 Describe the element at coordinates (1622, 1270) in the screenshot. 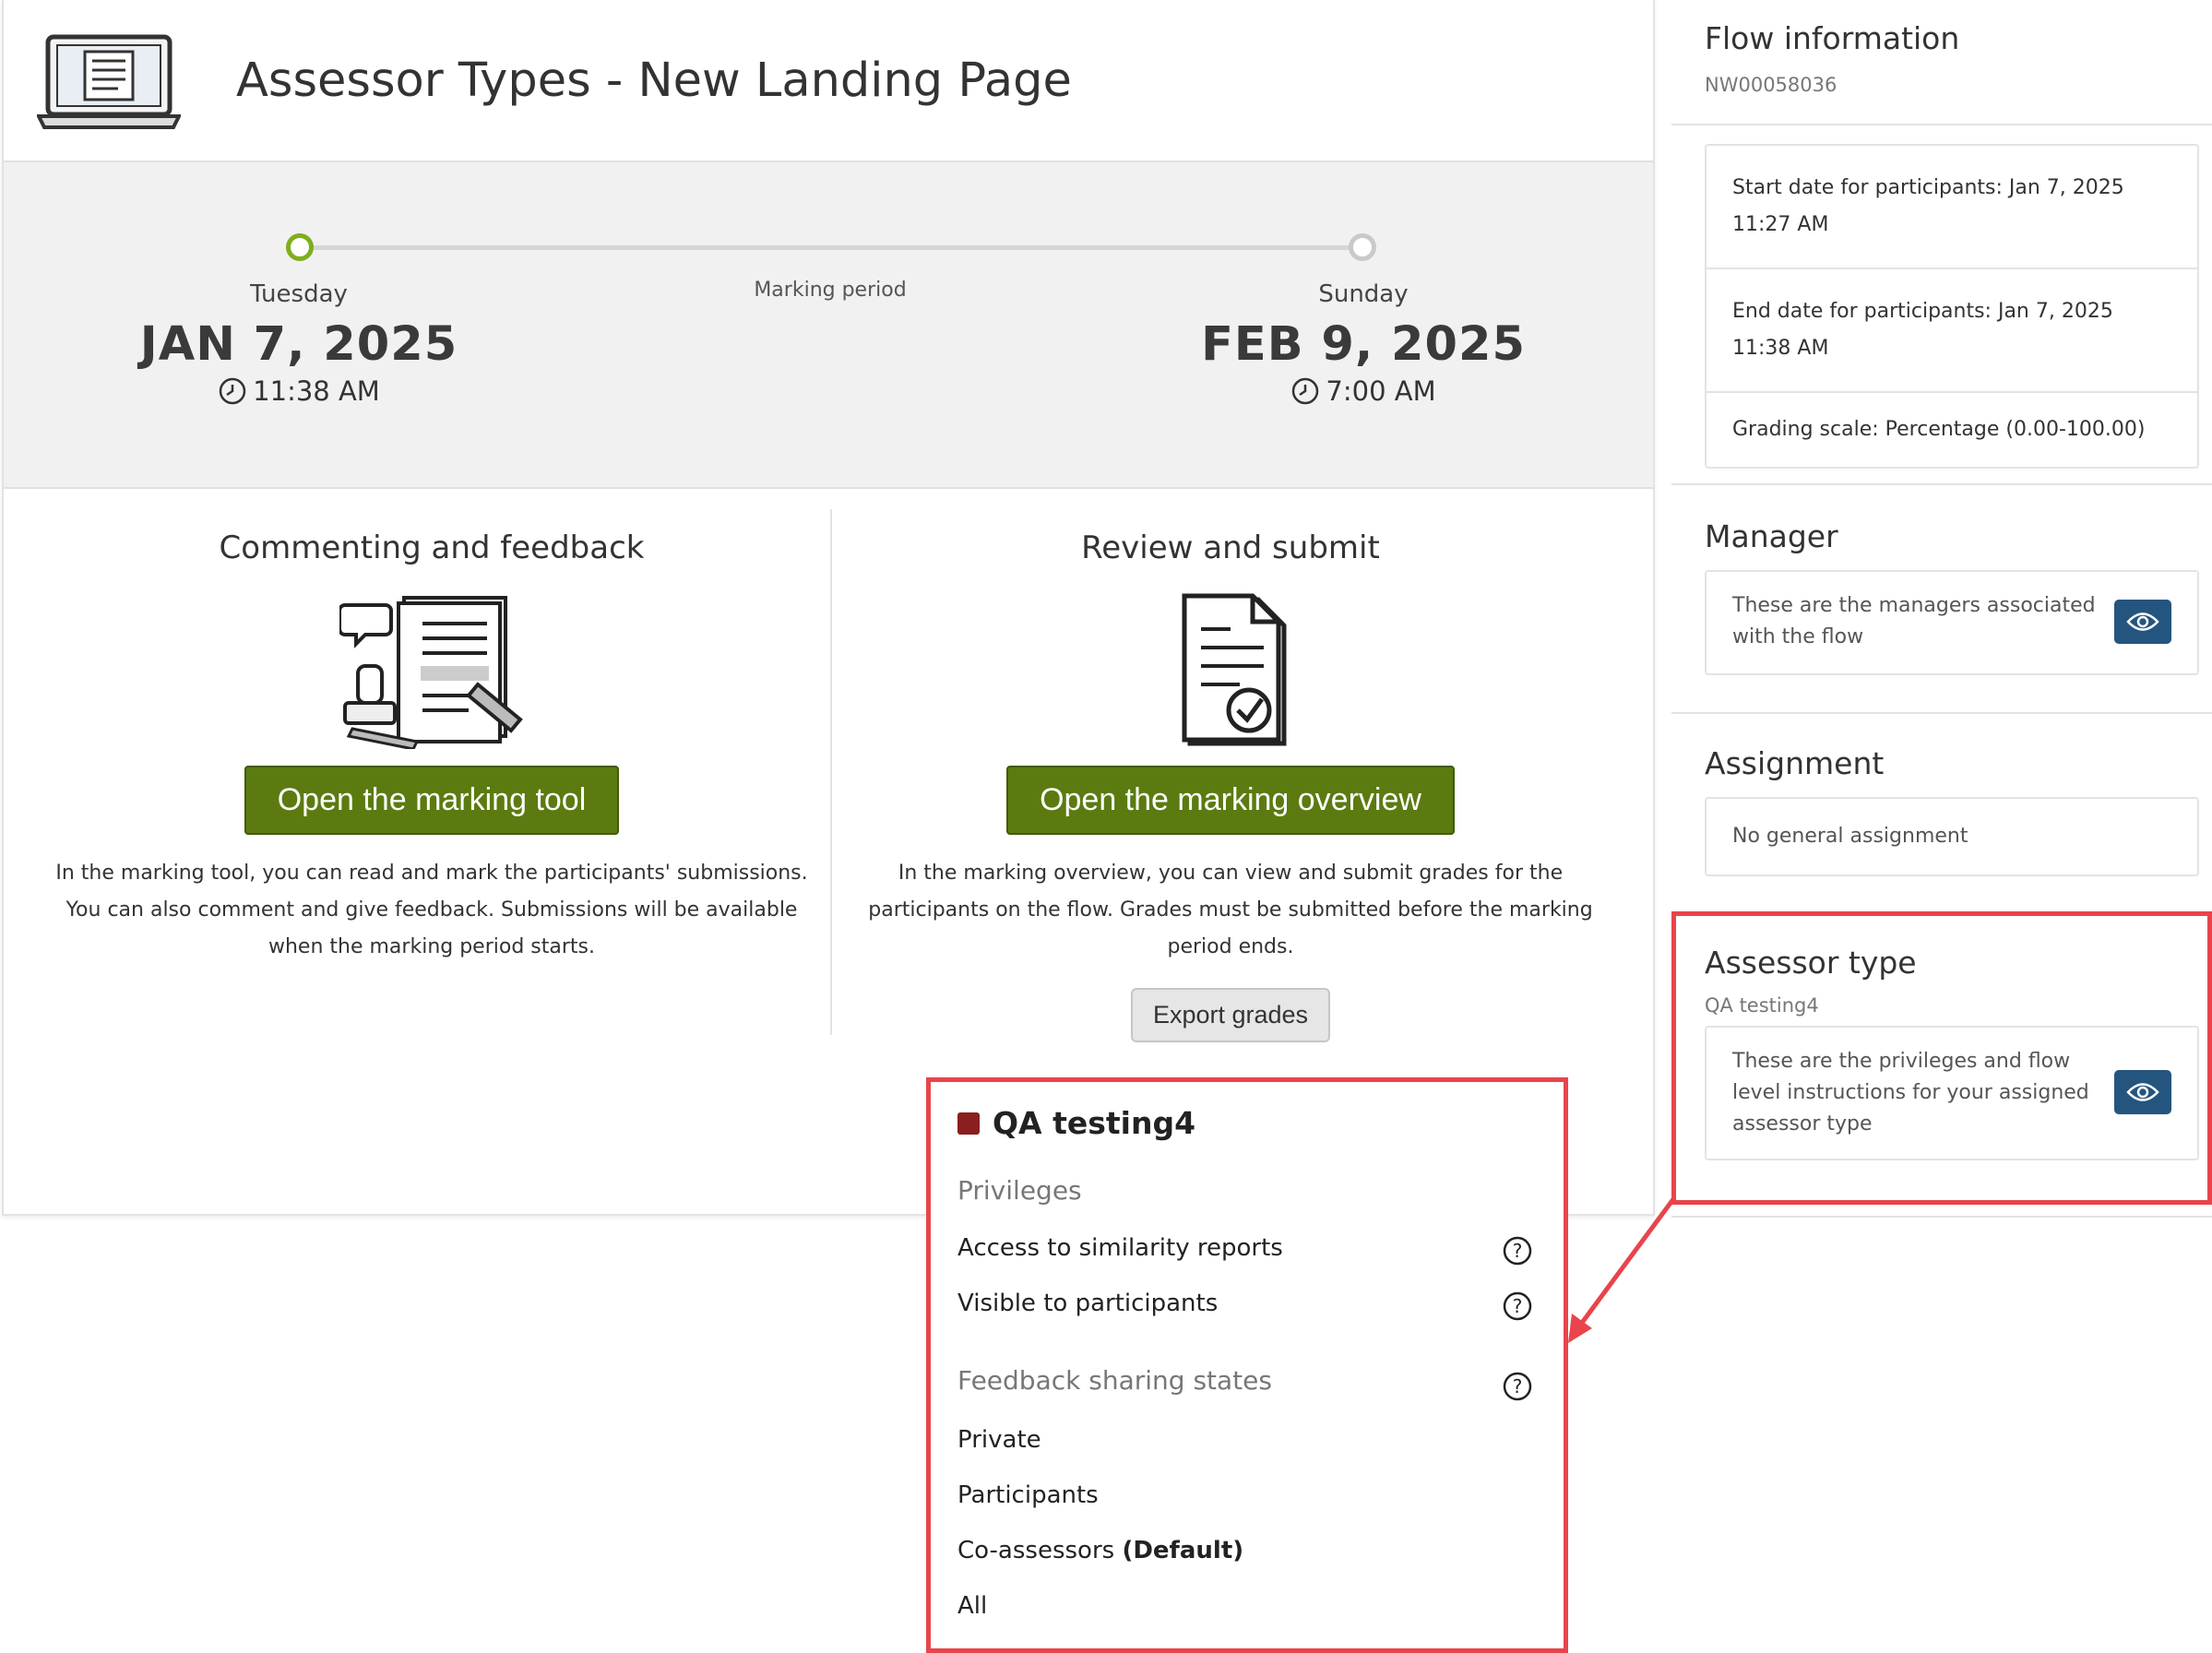

I see `annotation-arrow-icon` at that location.